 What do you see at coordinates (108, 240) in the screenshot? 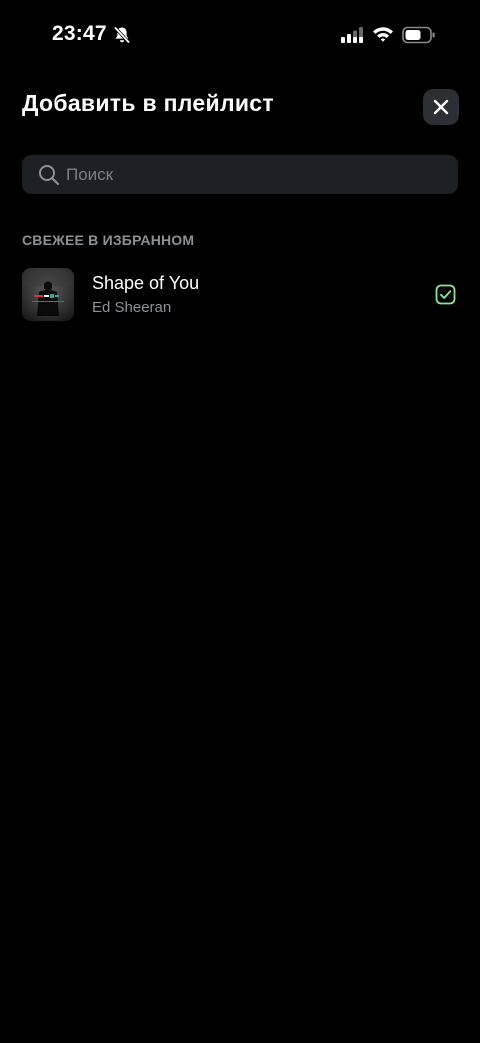
I see `section-header: СВЕЖЕЕ В ИЗБРАННОМ` at bounding box center [108, 240].